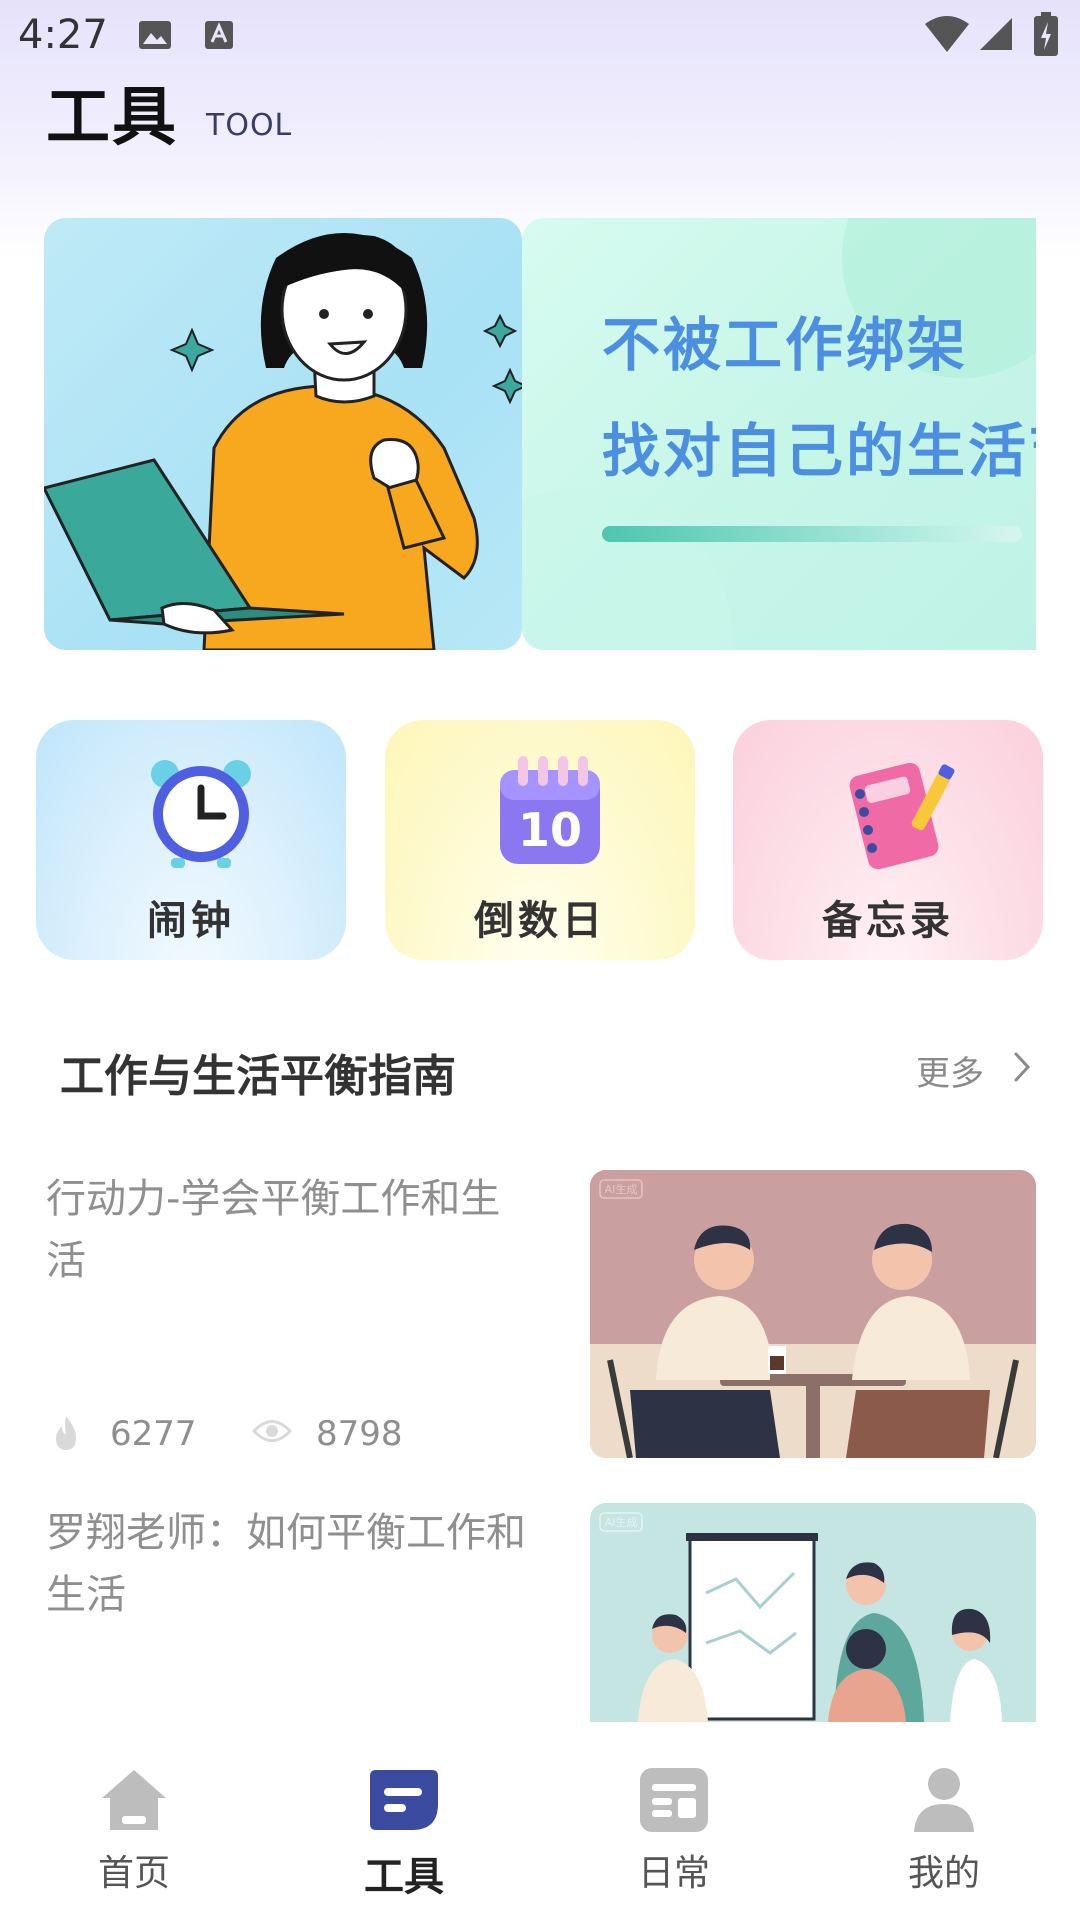 The height and width of the screenshot is (1920, 1080). What do you see at coordinates (943, 1873) in the screenshot?
I see `nav-label-profile: 我的` at bounding box center [943, 1873].